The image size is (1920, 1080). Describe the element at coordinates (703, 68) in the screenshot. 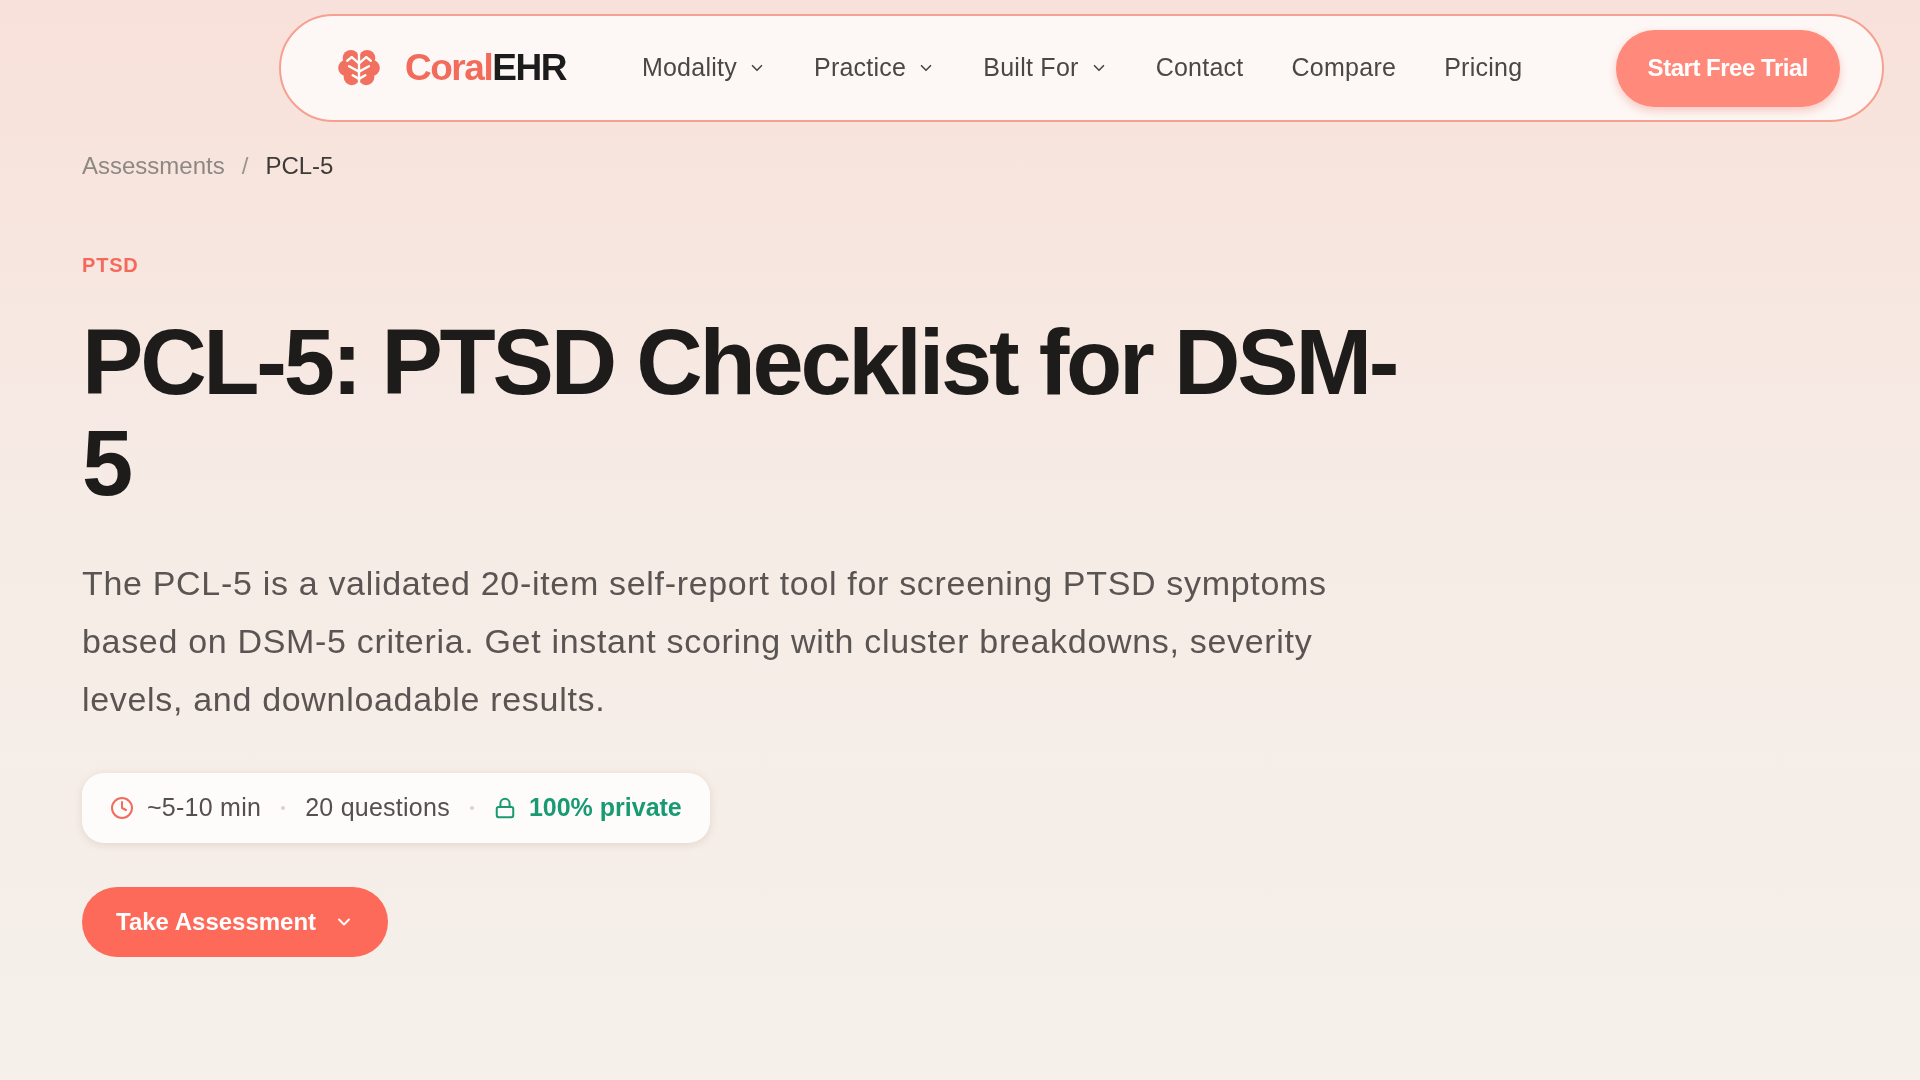

I see `nav-dropdown: Modality` at that location.